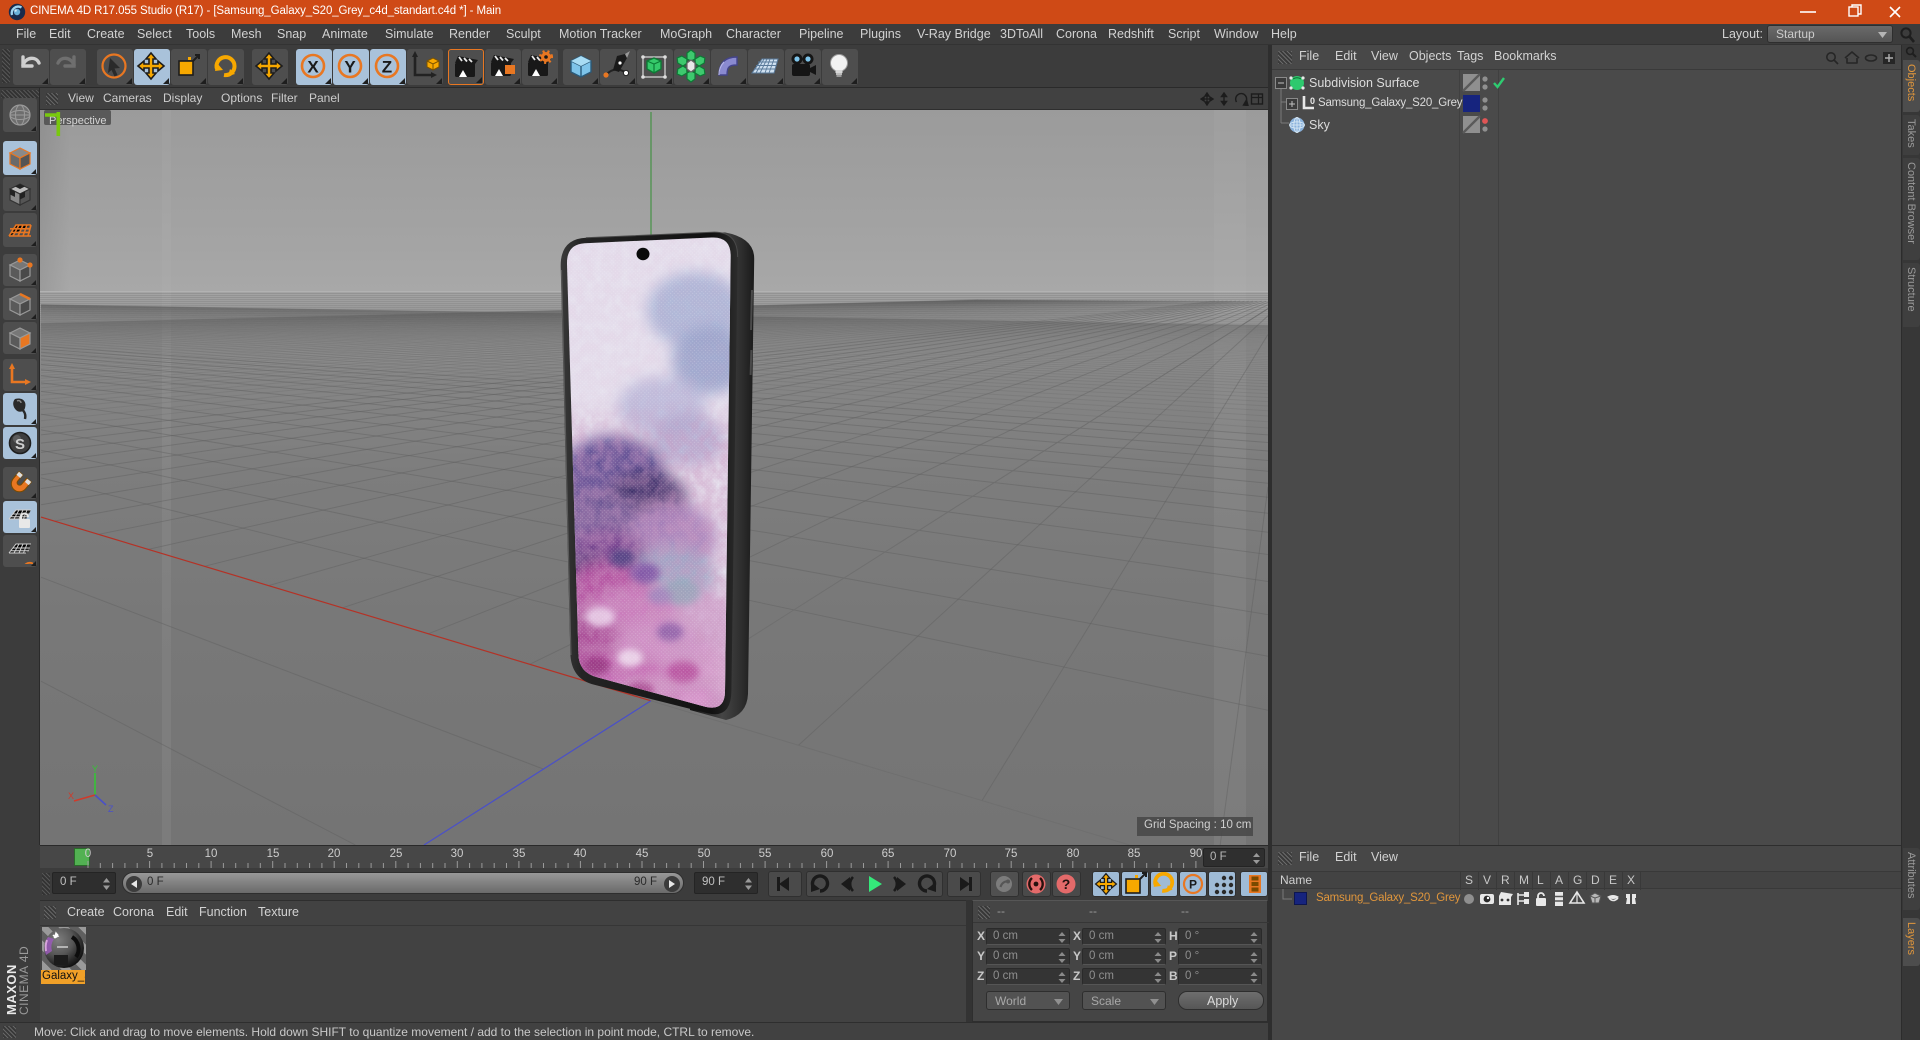 The width and height of the screenshot is (1920, 1040). I want to click on svg-text: P, so click(1193, 885).